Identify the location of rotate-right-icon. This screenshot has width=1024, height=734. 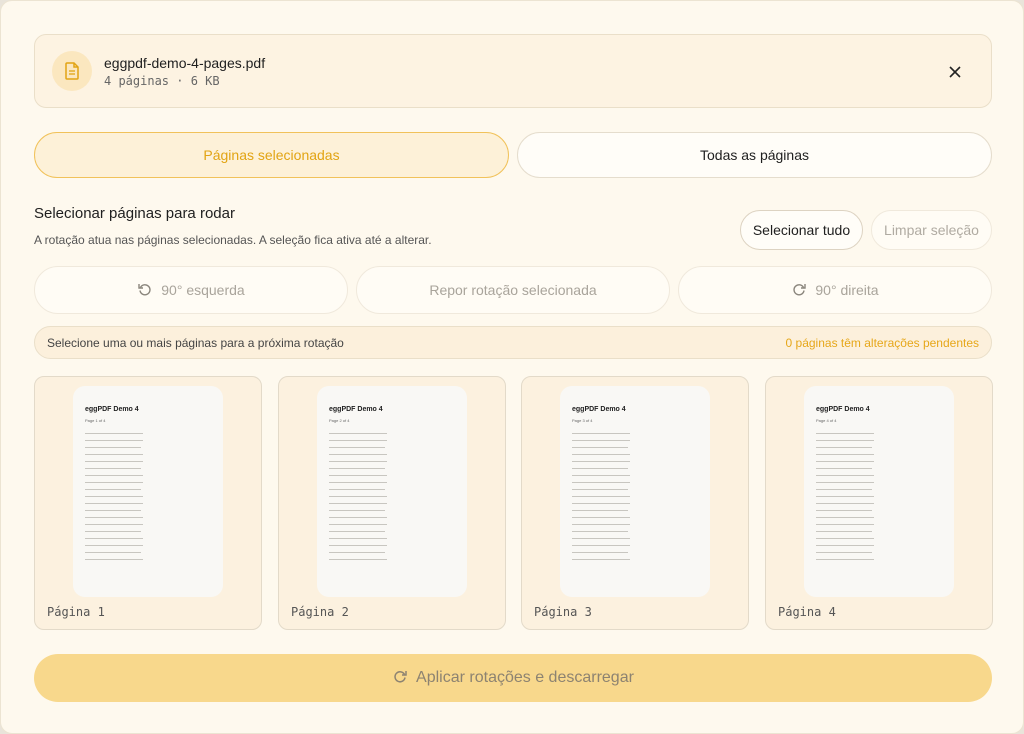
(799, 290).